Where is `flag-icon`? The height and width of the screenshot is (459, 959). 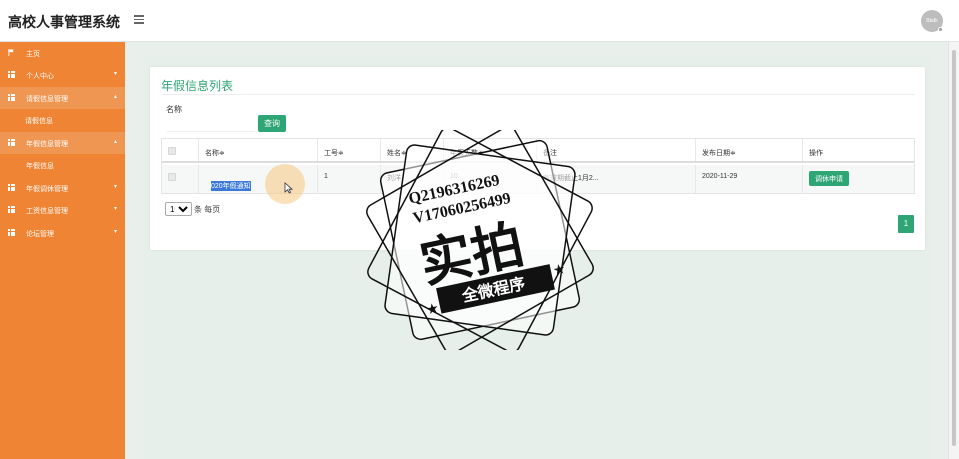 flag-icon is located at coordinates (11, 52).